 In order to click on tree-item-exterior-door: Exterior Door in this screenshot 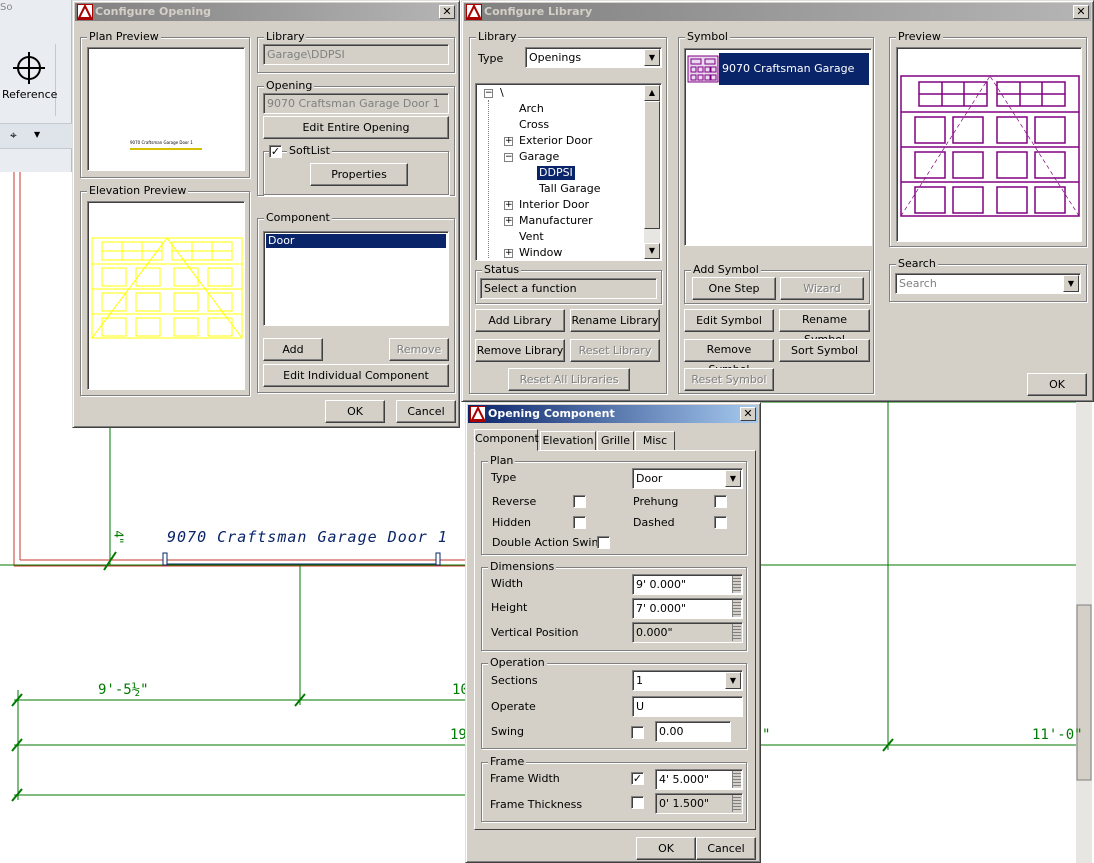, I will do `click(555, 141)`.